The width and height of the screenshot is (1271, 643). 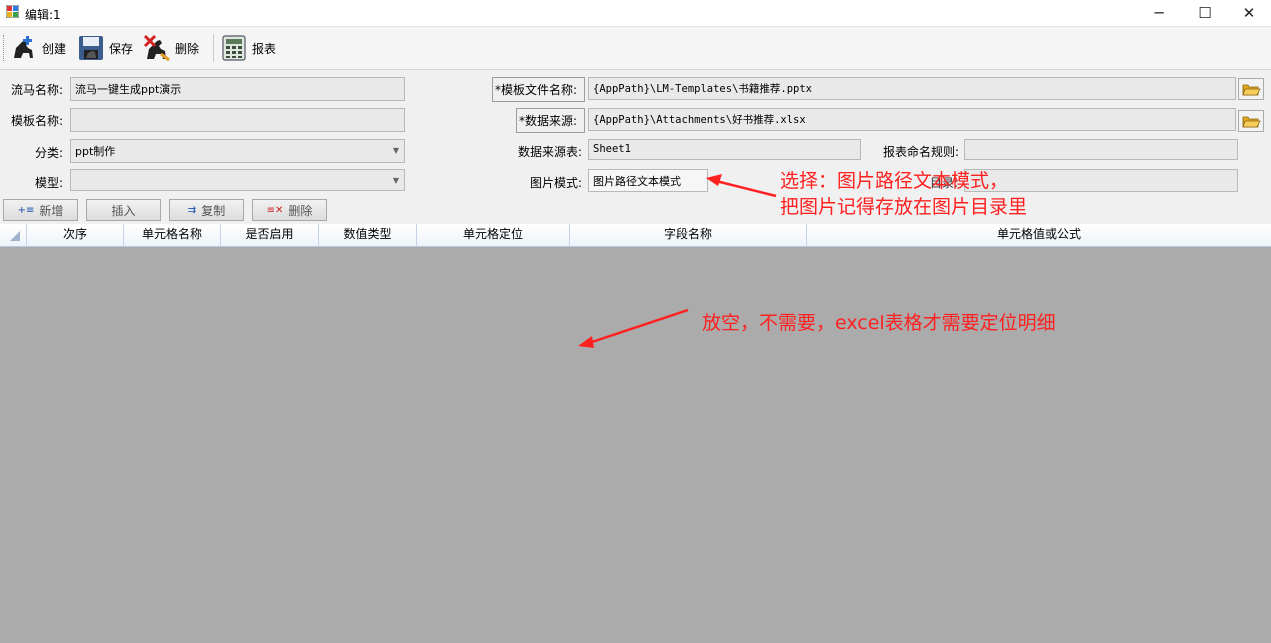 What do you see at coordinates (677, 261) in the screenshot?
I see `annotation-arrows` at bounding box center [677, 261].